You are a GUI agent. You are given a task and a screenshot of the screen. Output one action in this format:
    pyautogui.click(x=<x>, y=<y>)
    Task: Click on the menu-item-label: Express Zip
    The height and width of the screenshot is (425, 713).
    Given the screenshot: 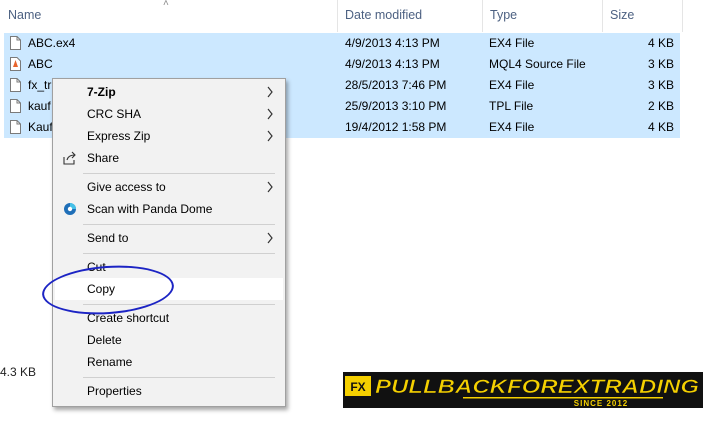 What is the action you would take?
    pyautogui.click(x=119, y=136)
    